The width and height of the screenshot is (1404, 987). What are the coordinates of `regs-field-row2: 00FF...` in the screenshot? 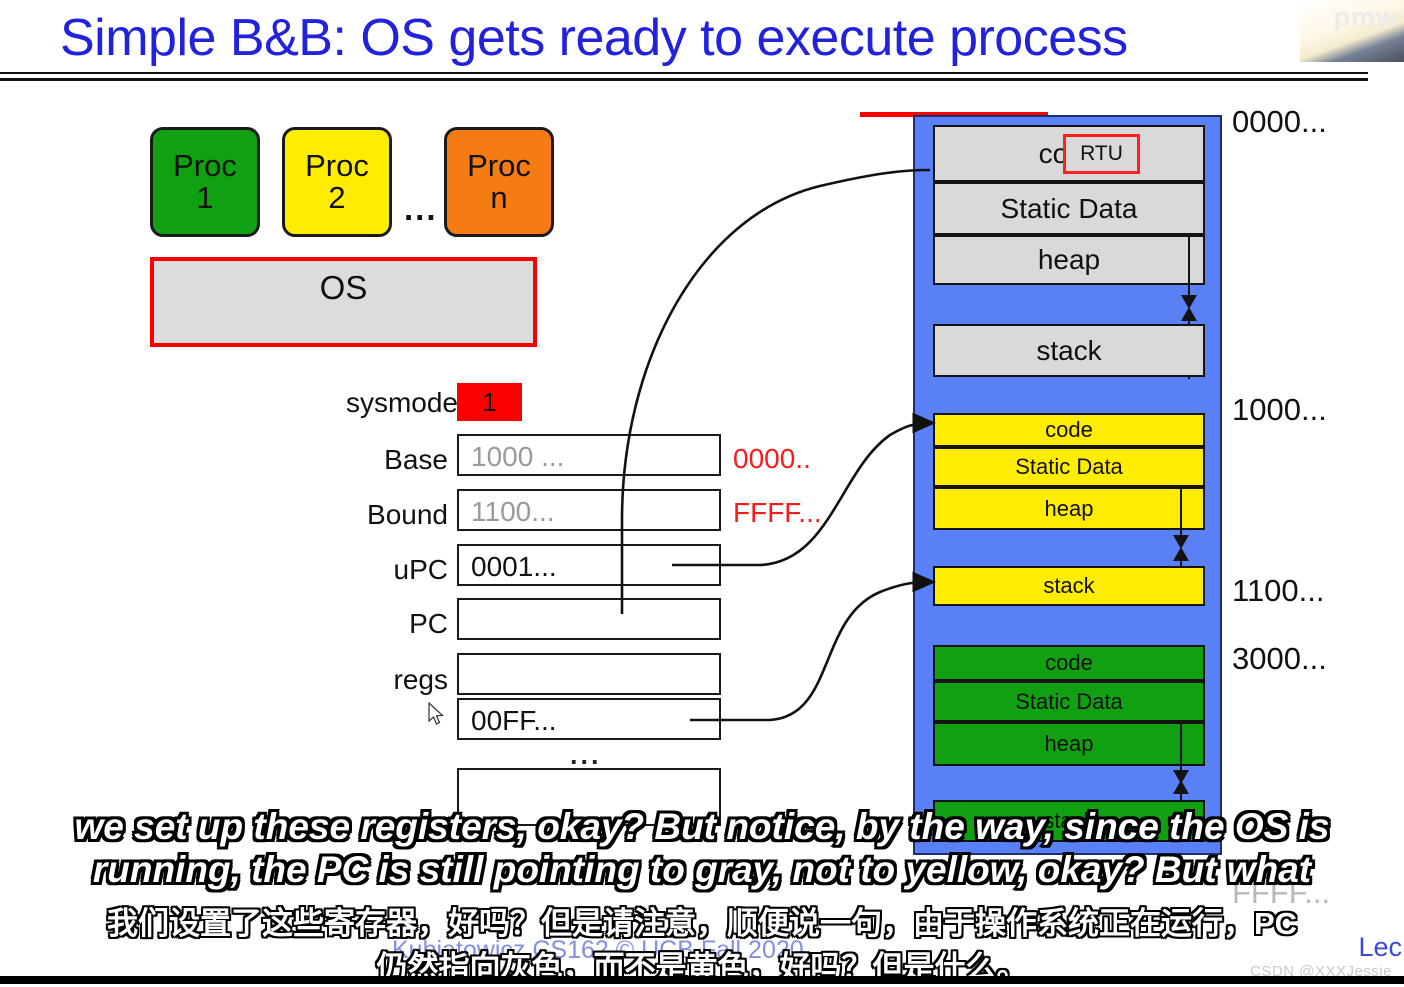 It's located at (589, 719).